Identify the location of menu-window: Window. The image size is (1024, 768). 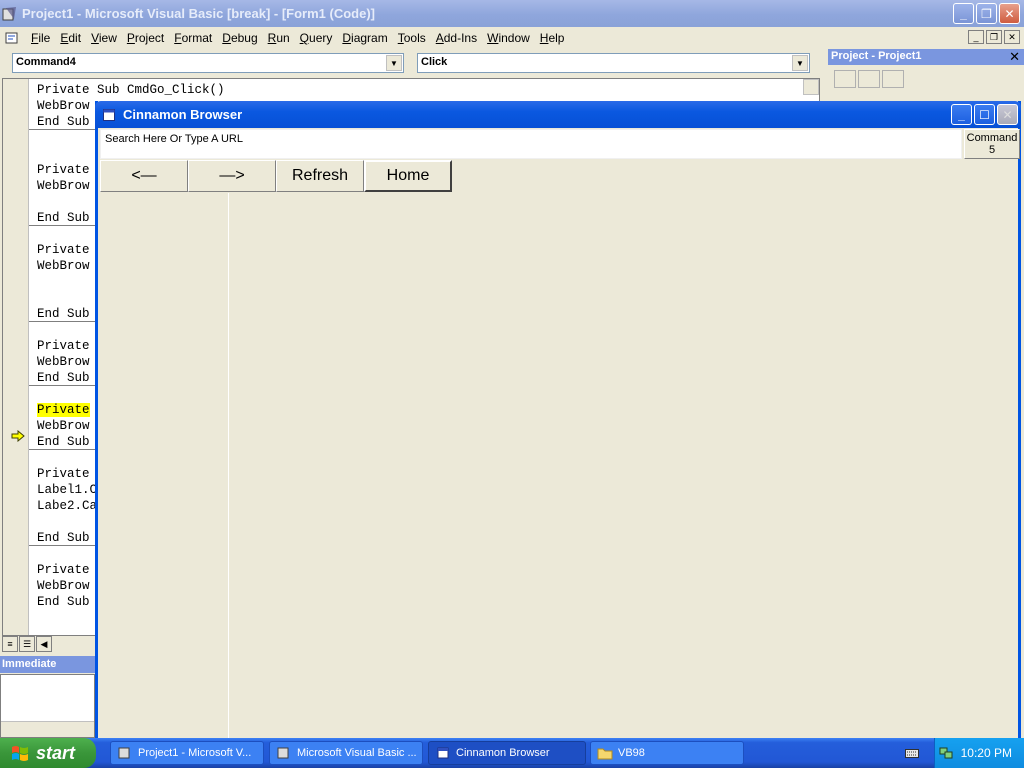
(508, 38).